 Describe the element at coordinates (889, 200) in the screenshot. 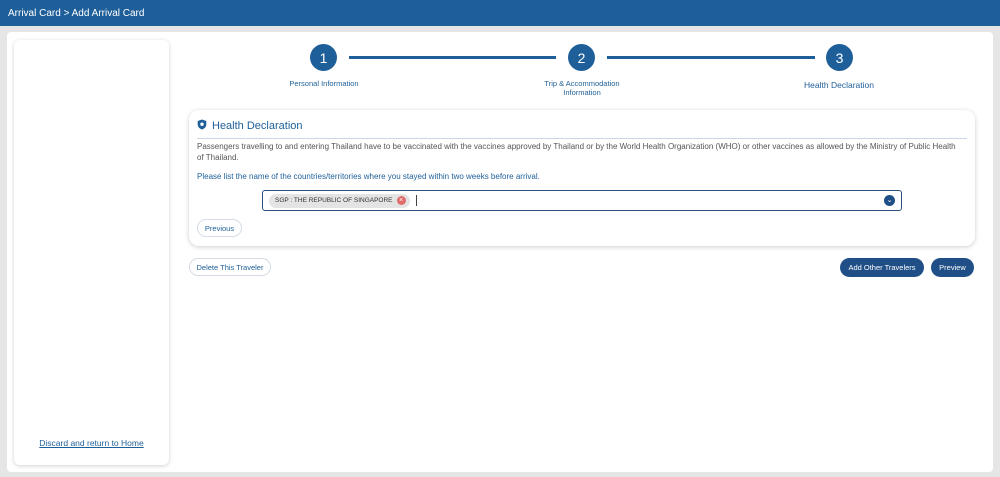

I see `chevron-down-icon: ⌄` at that location.